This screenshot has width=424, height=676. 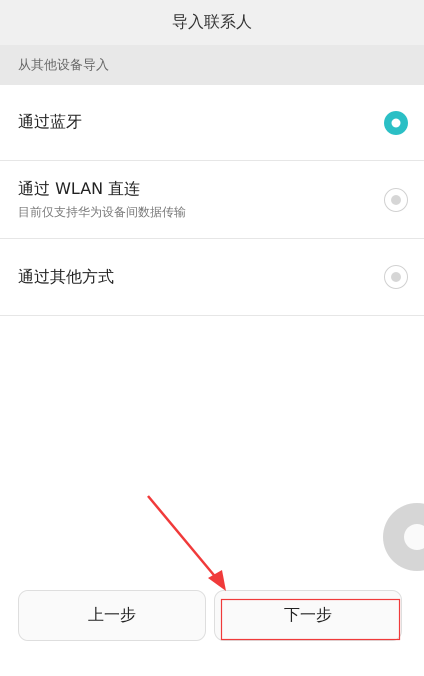 What do you see at coordinates (102, 212) in the screenshot?
I see `option-subtitle: 目前仅支持华为设备间数据传输` at bounding box center [102, 212].